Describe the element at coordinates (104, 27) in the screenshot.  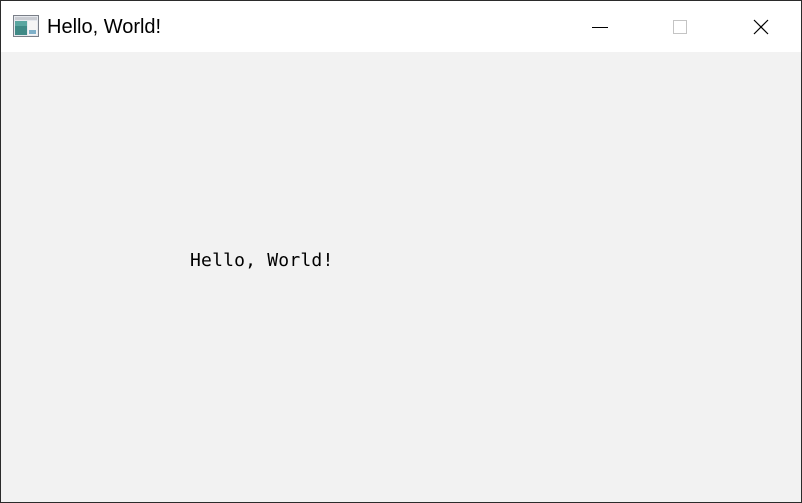
I see `window-title: Hello, World!` at that location.